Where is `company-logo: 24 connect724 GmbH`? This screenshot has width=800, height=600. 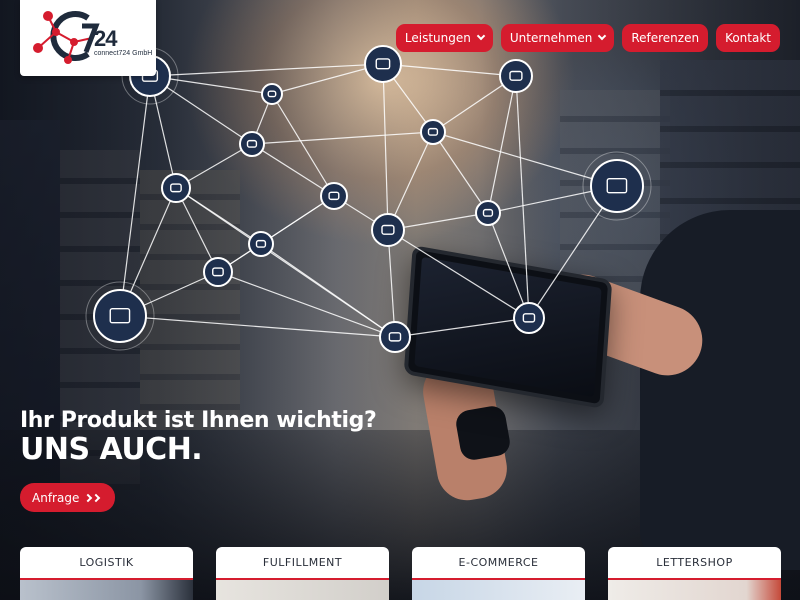 company-logo: 24 connect724 GmbH is located at coordinates (88, 38).